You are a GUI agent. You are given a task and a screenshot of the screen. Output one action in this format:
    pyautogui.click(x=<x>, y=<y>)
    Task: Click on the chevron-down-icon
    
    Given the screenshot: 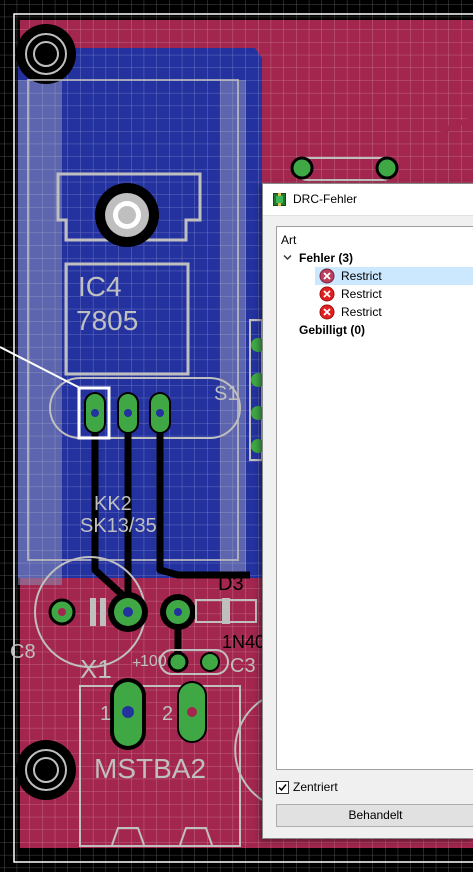 What is the action you would take?
    pyautogui.click(x=287, y=257)
    